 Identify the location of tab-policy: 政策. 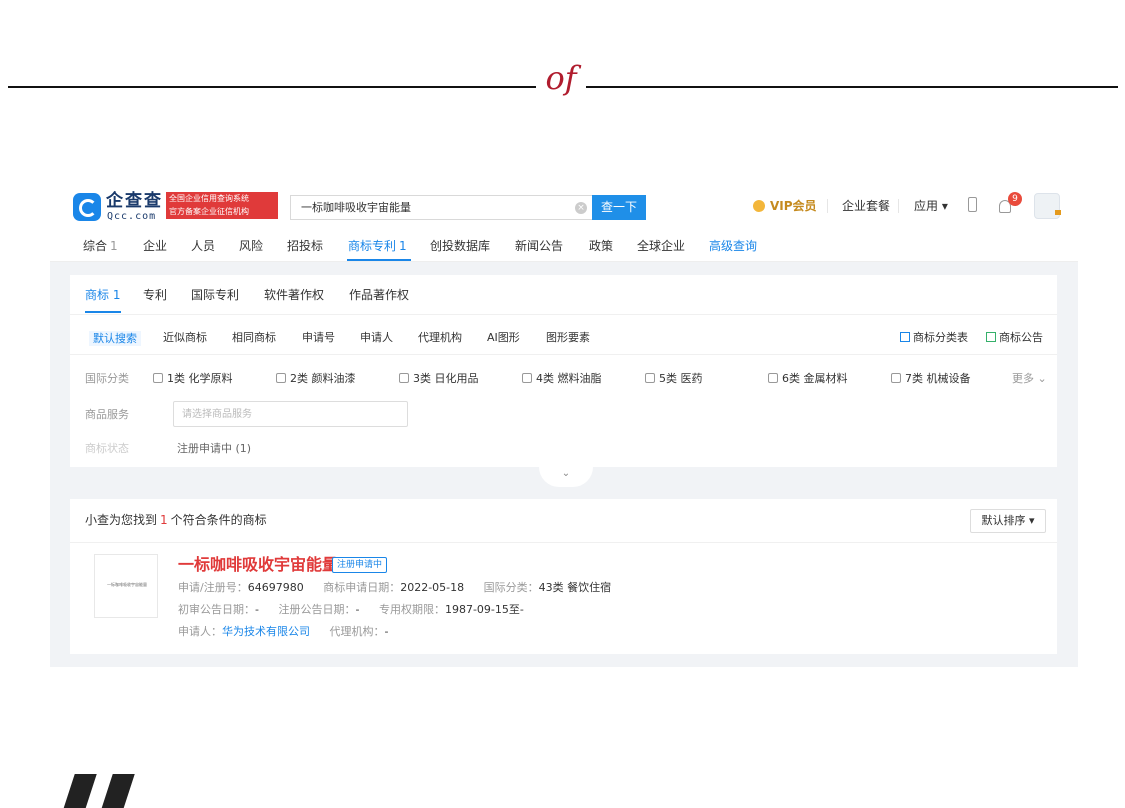
(601, 246).